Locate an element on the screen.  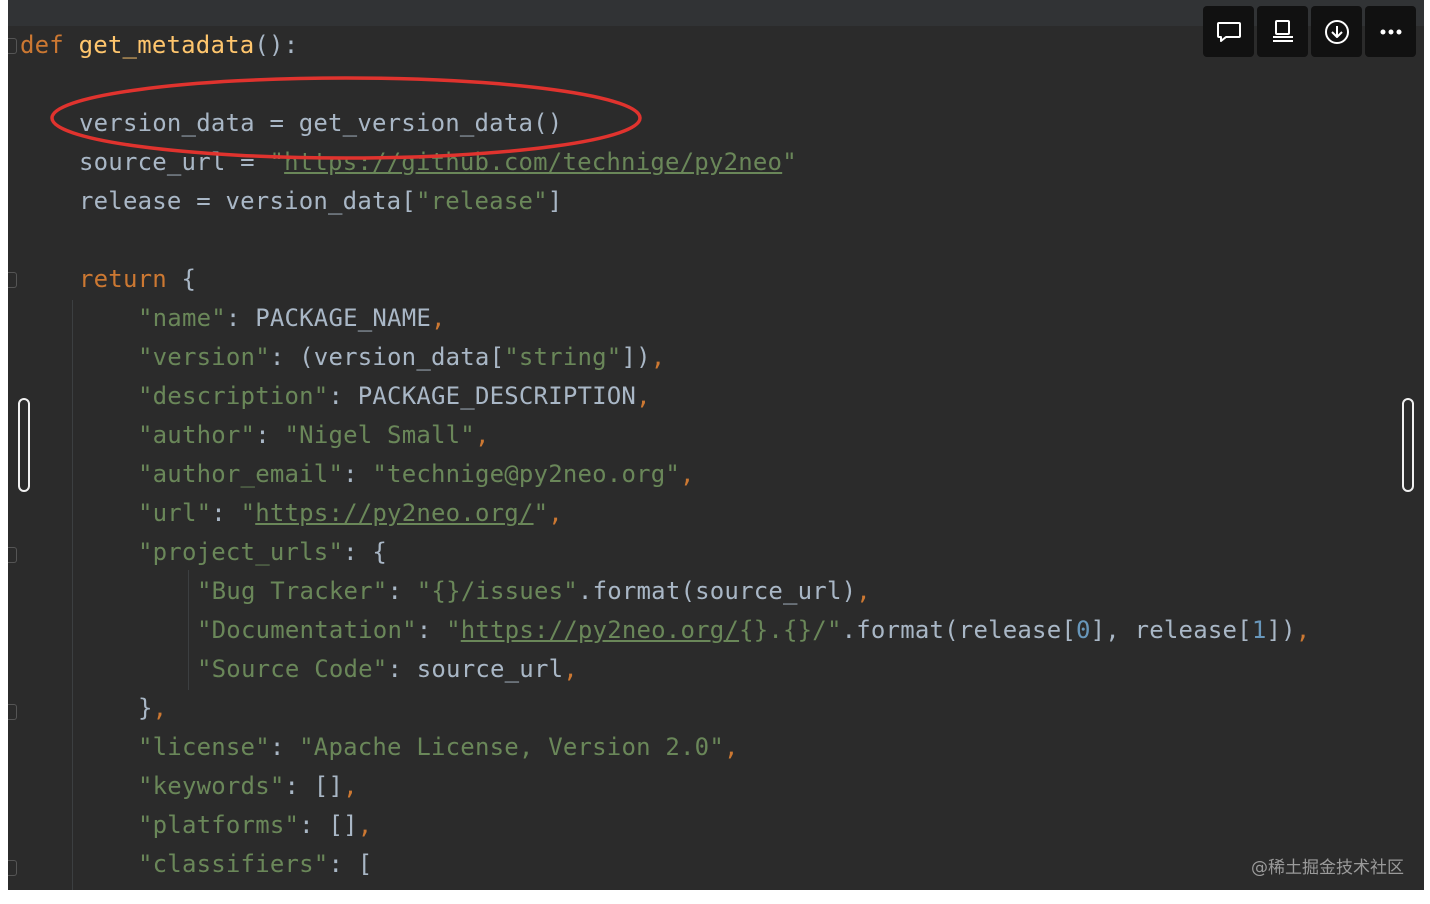
download-button is located at coordinates (1336, 31).